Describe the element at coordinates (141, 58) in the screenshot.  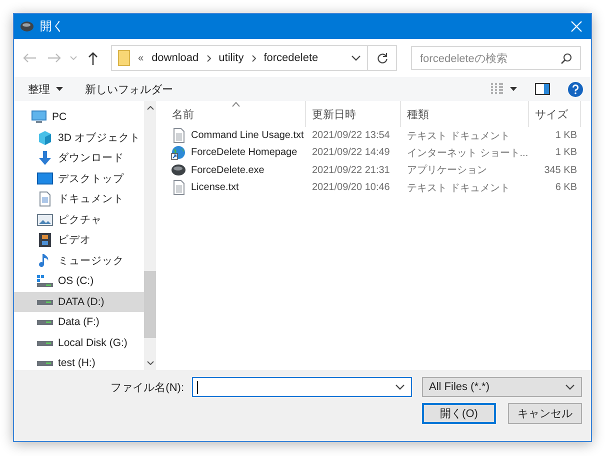
I see `overflow-marker: «` at that location.